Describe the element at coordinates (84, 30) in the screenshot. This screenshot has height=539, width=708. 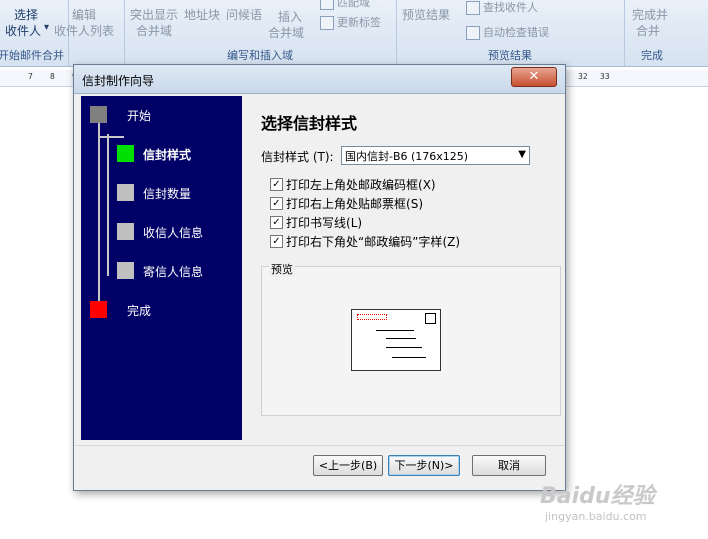
I see `edit-recipients-button-line2: 收件人列表` at that location.